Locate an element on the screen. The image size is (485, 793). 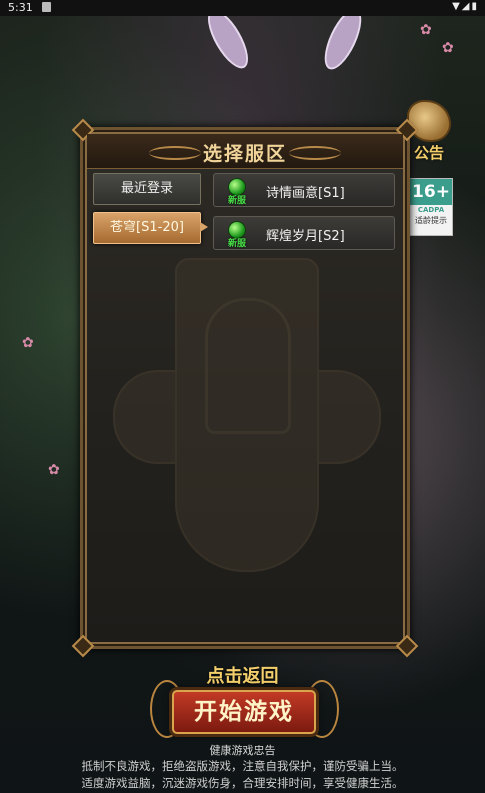
server-group-tab: 苍穹[S1-20] is located at coordinates (147, 228).